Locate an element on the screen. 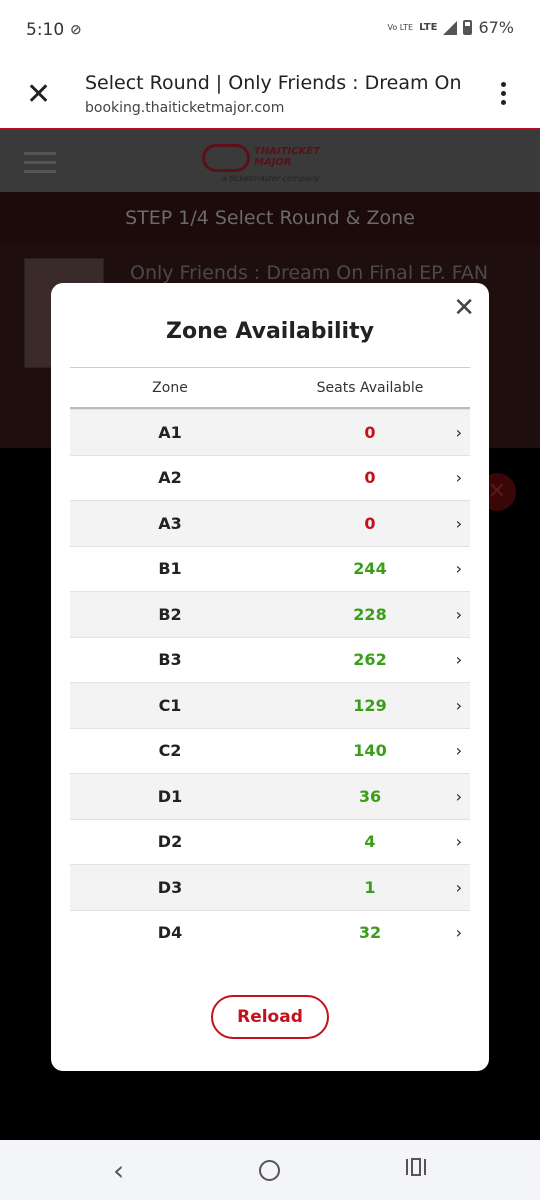 The height and width of the screenshot is (1200, 540). zone-name: D4 is located at coordinates (170, 933).